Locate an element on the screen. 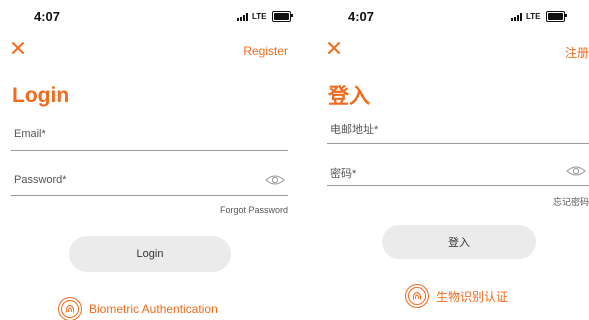 Image resolution: width=589 pixels, height=320 pixels. password-field: Password* is located at coordinates (40, 180).